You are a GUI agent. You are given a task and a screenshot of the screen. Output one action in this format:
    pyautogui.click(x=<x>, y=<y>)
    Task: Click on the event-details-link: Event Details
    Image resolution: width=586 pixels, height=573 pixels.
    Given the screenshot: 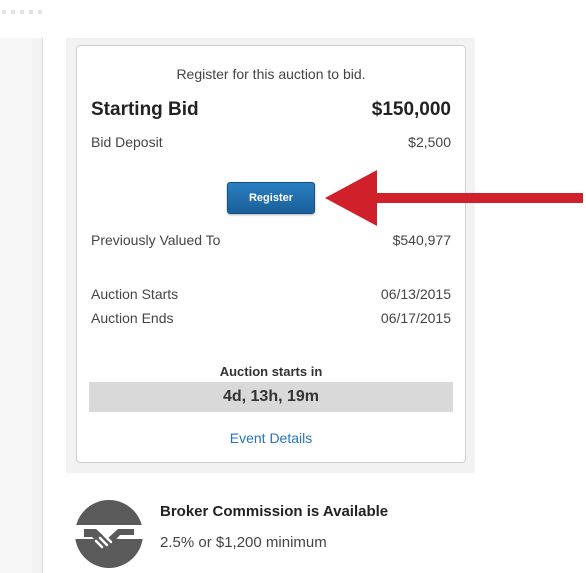 What is the action you would take?
    pyautogui.click(x=271, y=438)
    